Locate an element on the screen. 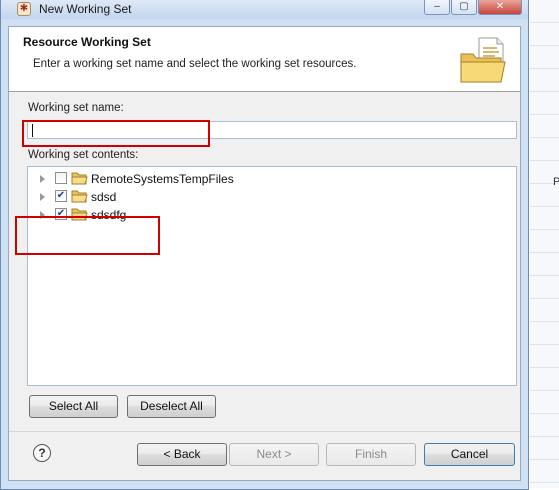 This screenshot has width=559, height=490. window-title: New Working Set is located at coordinates (85, 9).